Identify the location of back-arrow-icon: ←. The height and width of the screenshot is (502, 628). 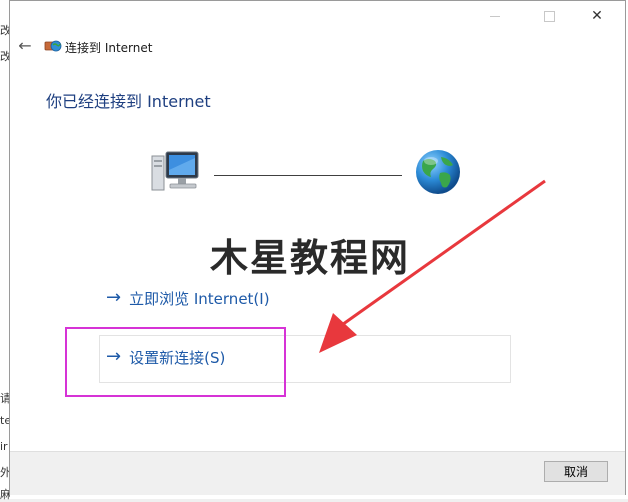
(25, 45).